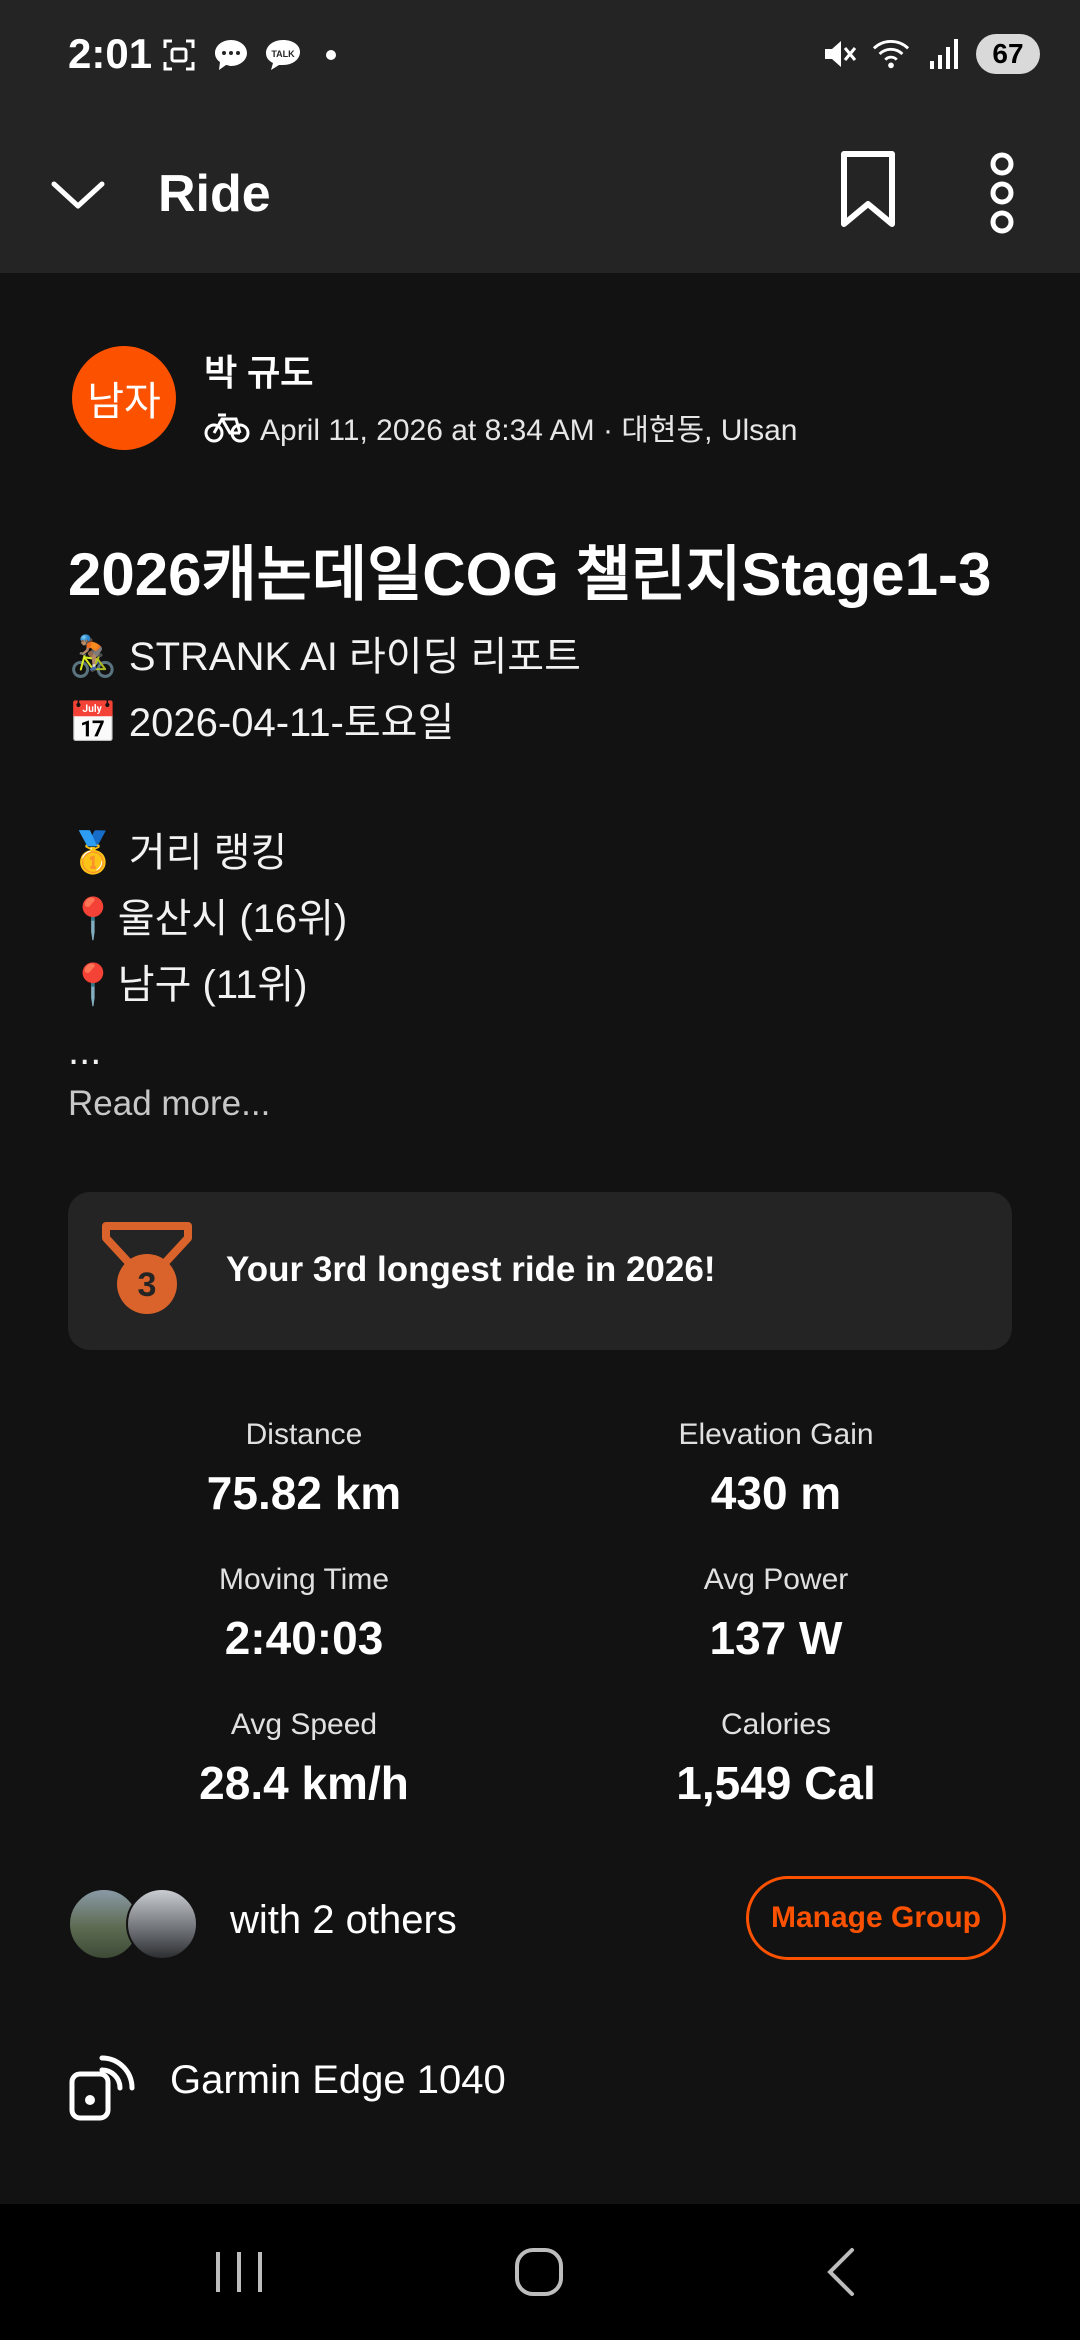 The height and width of the screenshot is (2340, 1080). What do you see at coordinates (776, 1783) in the screenshot?
I see `stat-value: 1,549 Cal` at bounding box center [776, 1783].